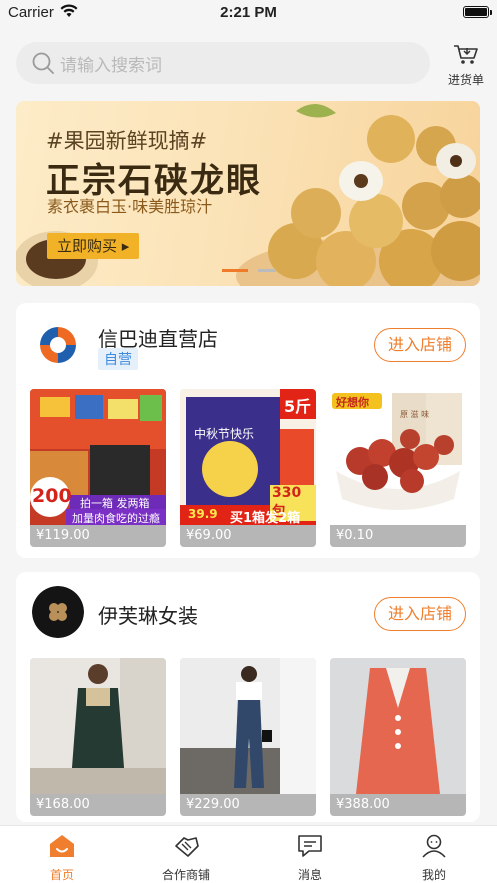 This screenshot has height=883, width=497. Describe the element at coordinates (248, 854) in the screenshot. I see `tab-bar: 首页 合作商铺 消息 我的` at that location.